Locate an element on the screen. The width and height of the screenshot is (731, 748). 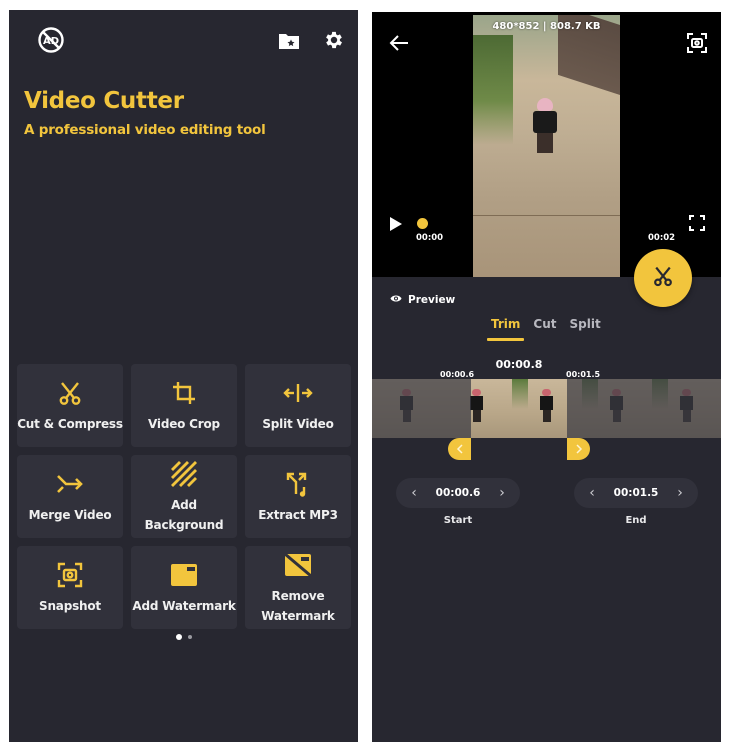
tool-snapshot: Snapshot is located at coordinates (70, 587).